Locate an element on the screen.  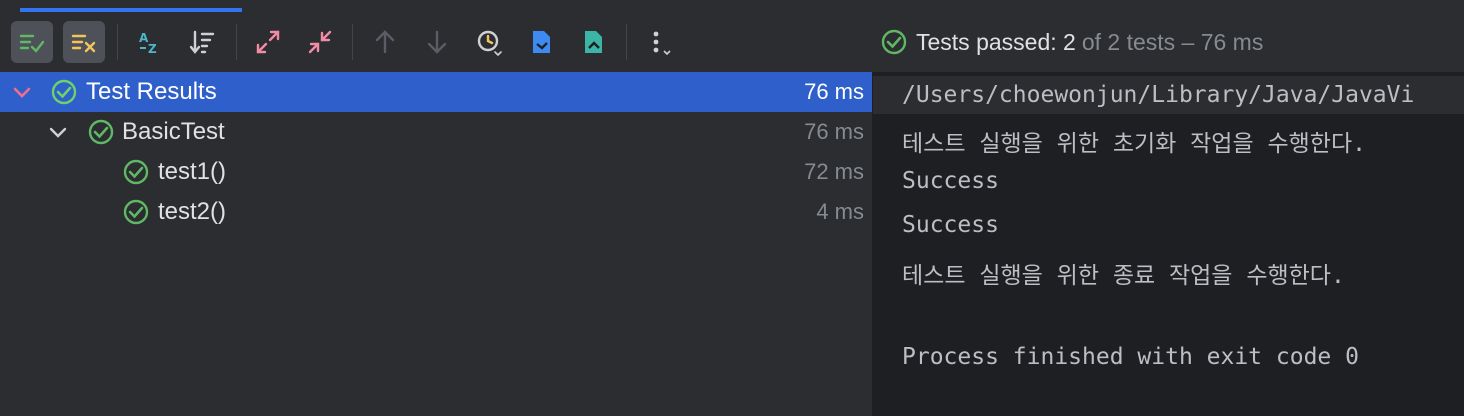
export-tests-icon is located at coordinates (593, 42).